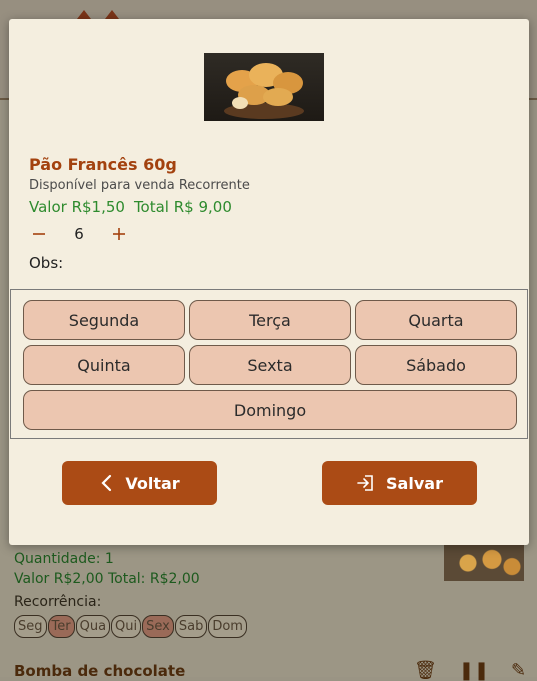 The width and height of the screenshot is (537, 681). Describe the element at coordinates (107, 483) in the screenshot. I see `chevron-left-icon` at that location.